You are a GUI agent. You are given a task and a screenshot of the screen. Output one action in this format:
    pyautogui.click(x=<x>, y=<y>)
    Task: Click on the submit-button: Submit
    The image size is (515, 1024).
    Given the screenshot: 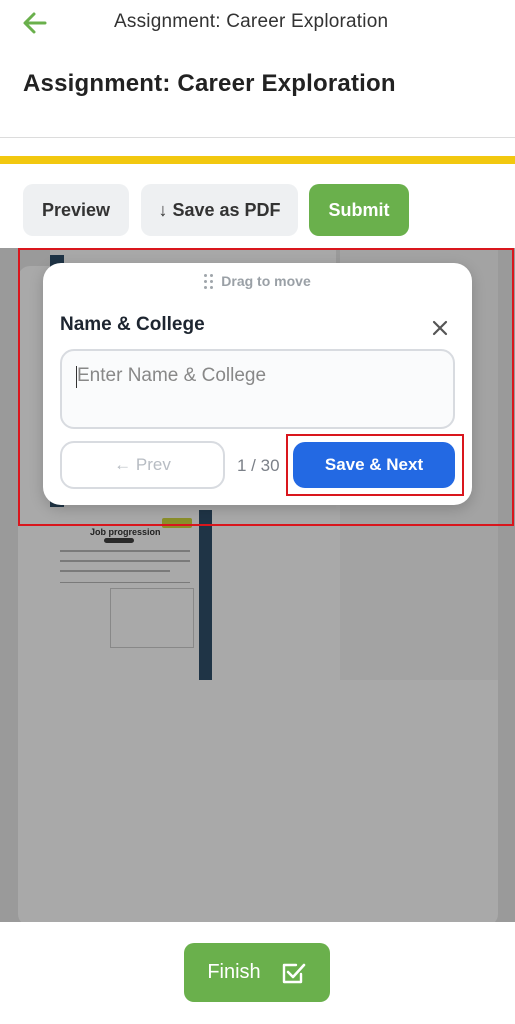 What is the action you would take?
    pyautogui.click(x=359, y=210)
    